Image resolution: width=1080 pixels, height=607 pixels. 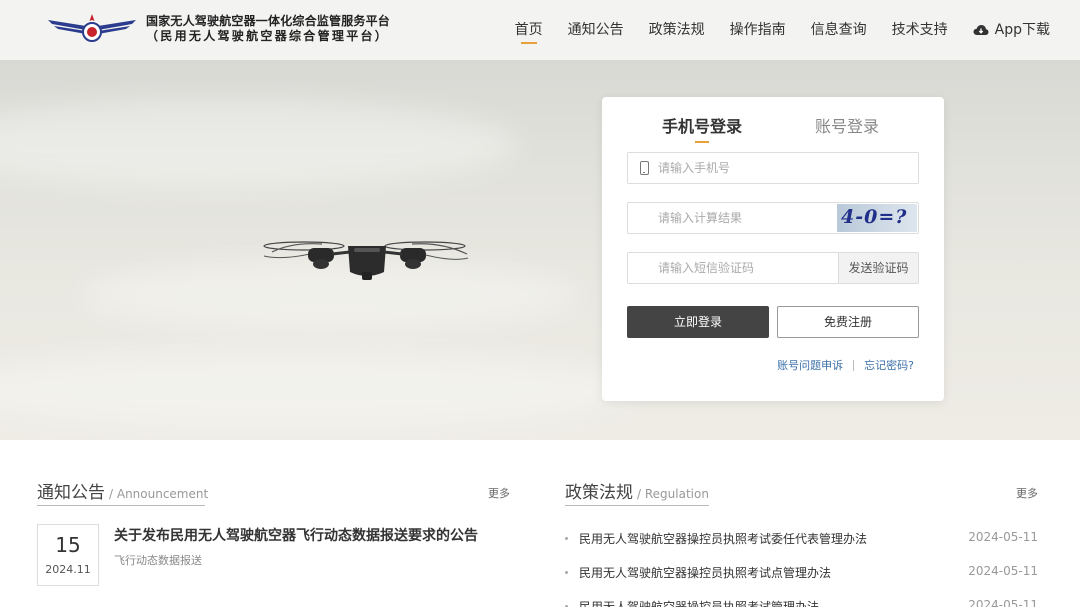 What do you see at coordinates (499, 493) in the screenshot?
I see `notices-more-link: 更多` at bounding box center [499, 493].